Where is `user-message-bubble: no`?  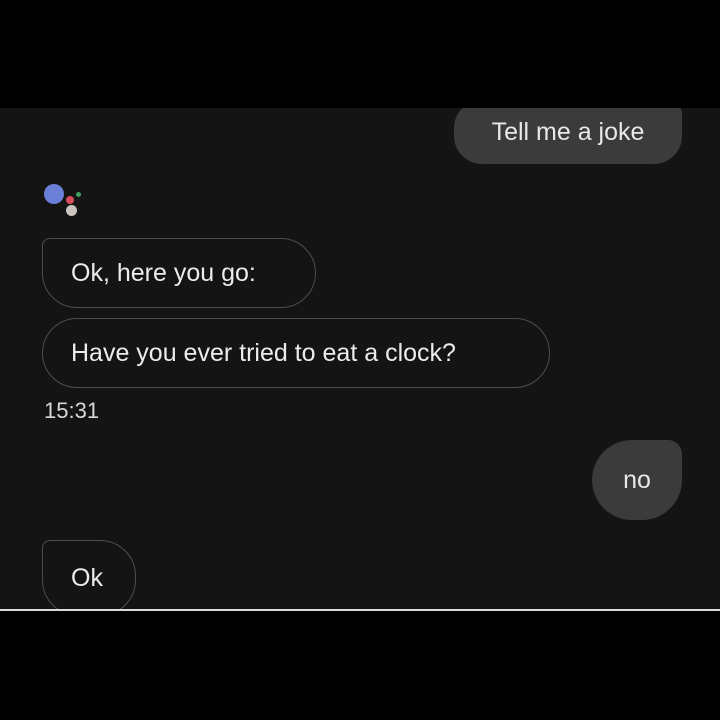 user-message-bubble: no is located at coordinates (637, 480).